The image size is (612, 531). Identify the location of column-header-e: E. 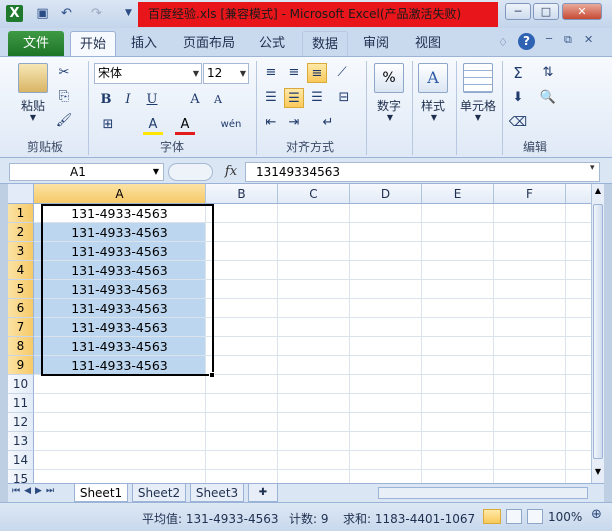
(458, 194).